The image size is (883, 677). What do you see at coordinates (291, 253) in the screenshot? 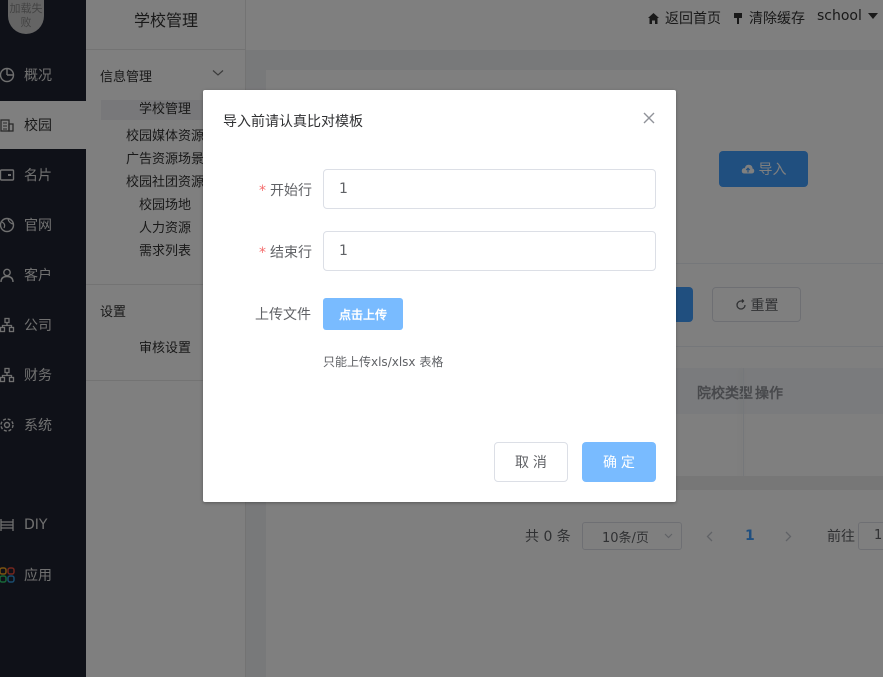
I see `end-row-label-text: 结束行` at bounding box center [291, 253].